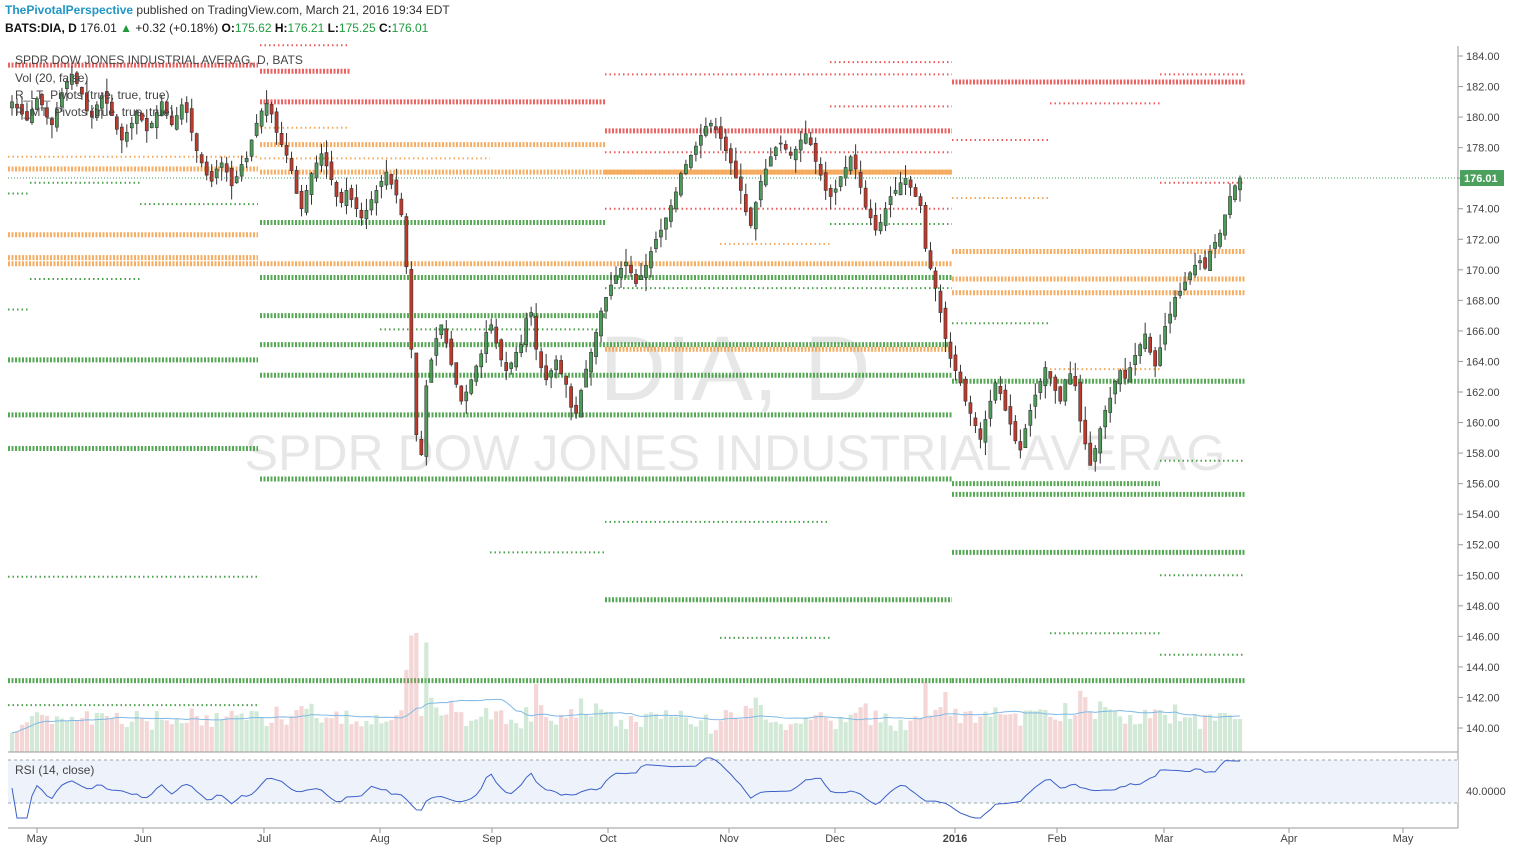 This screenshot has width=1515, height=850. I want to click on legend-mt-pivots: R_MT_Pivots (true, true, true), so click(94, 112).